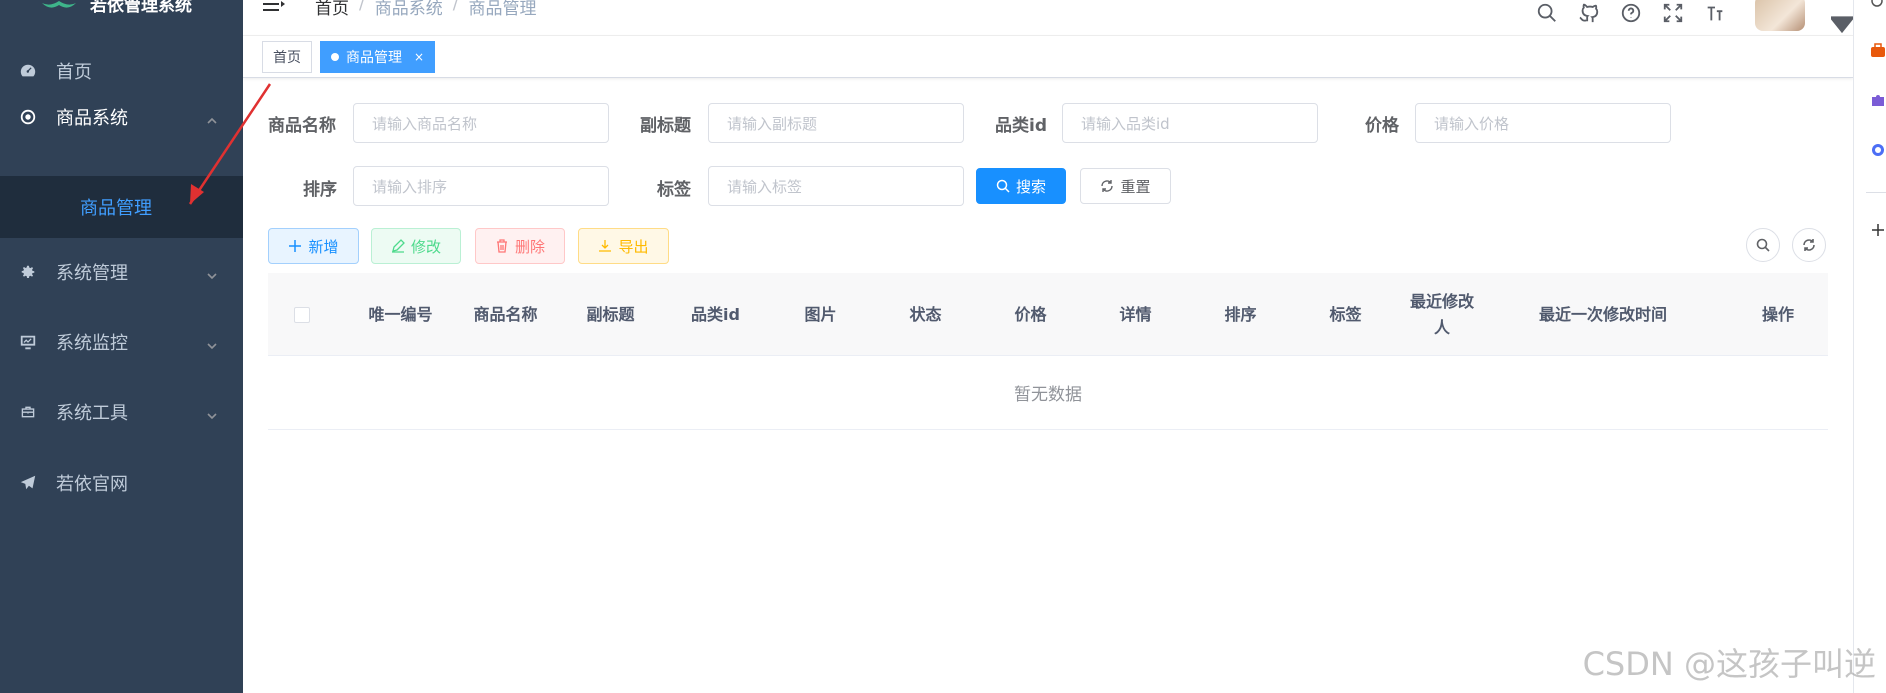  I want to click on logo: 若依管理系统, so click(116, 10).